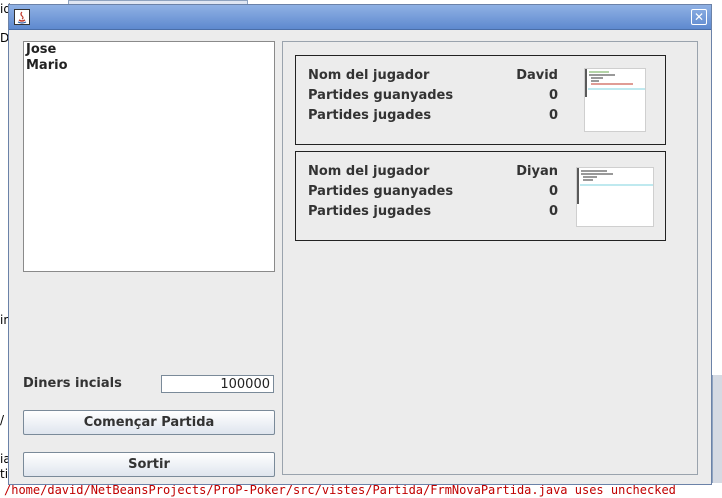 The height and width of the screenshot is (498, 722). Describe the element at coordinates (360, 17) in the screenshot. I see `title-bar: ✕` at that location.